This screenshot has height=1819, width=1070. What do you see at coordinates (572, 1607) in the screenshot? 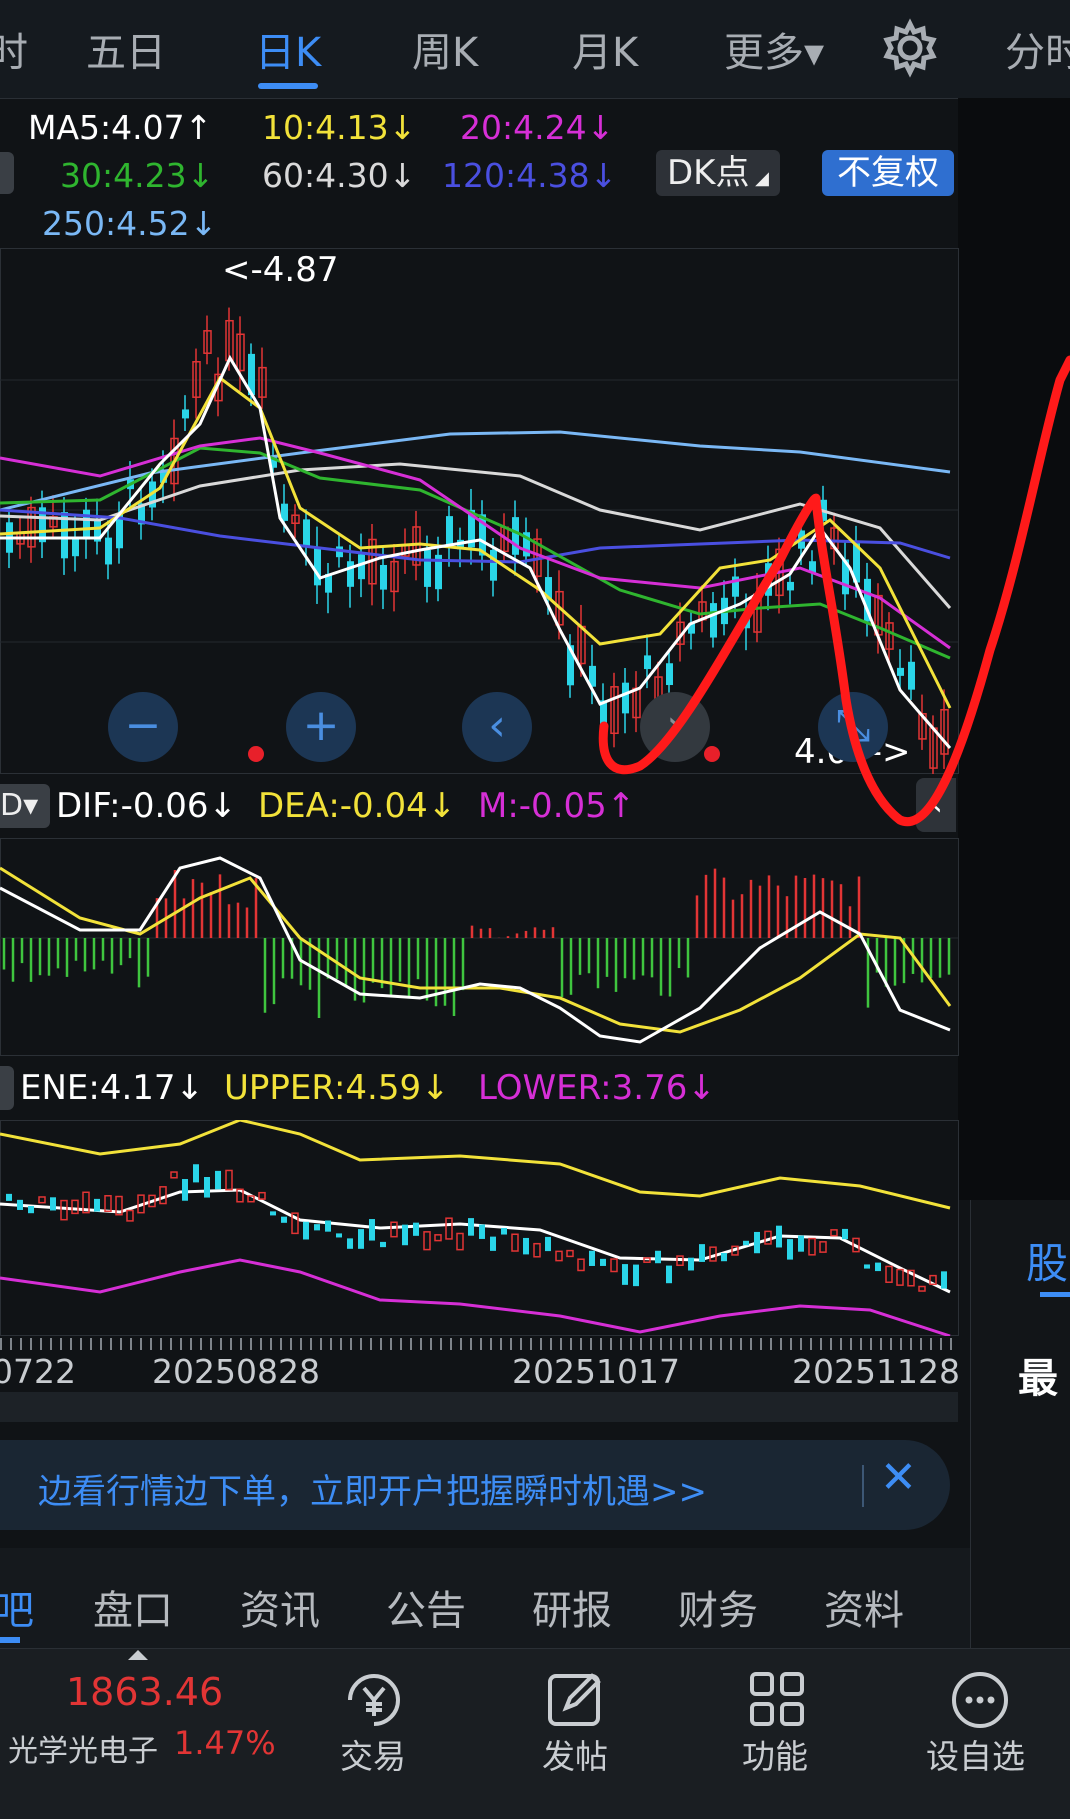
I see `subtab-research: 研报` at bounding box center [572, 1607].